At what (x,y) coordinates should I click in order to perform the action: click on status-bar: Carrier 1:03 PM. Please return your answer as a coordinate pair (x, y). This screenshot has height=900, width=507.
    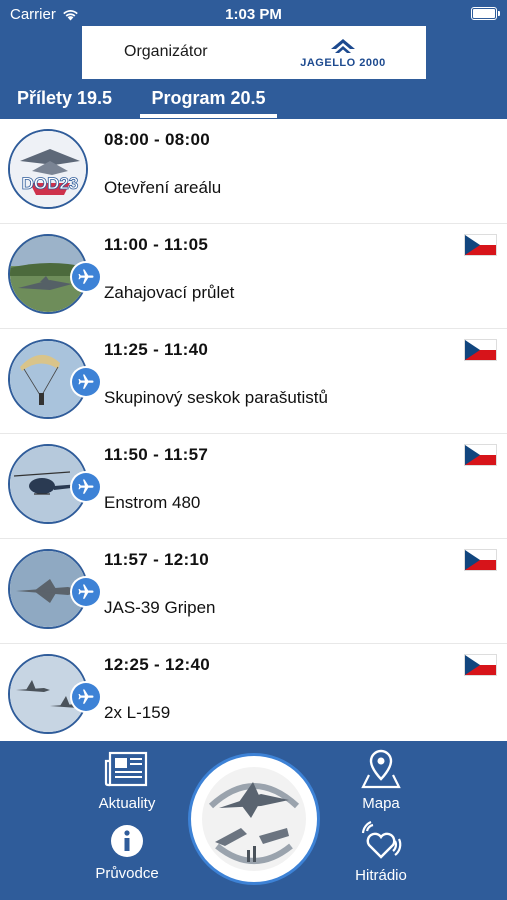
    Looking at the image, I should click on (253, 14).